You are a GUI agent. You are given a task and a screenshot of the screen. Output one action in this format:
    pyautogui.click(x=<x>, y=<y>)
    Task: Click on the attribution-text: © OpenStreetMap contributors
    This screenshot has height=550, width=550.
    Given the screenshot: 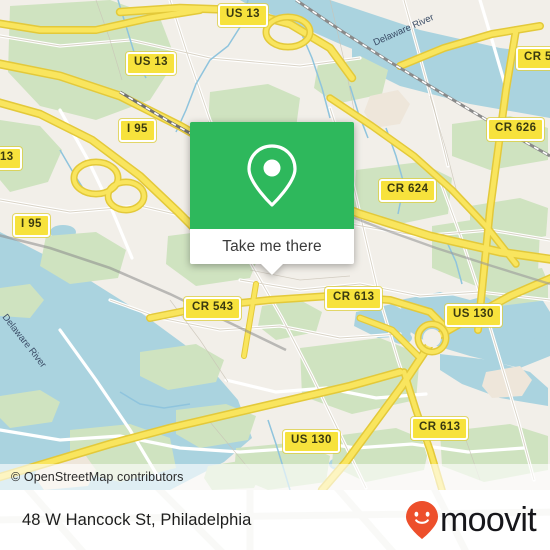 What is the action you would take?
    pyautogui.click(x=97, y=477)
    